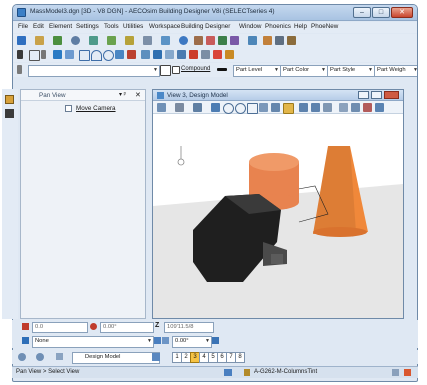  Describe the element at coordinates (181, 54) in the screenshot. I see `modify-icon` at that location.